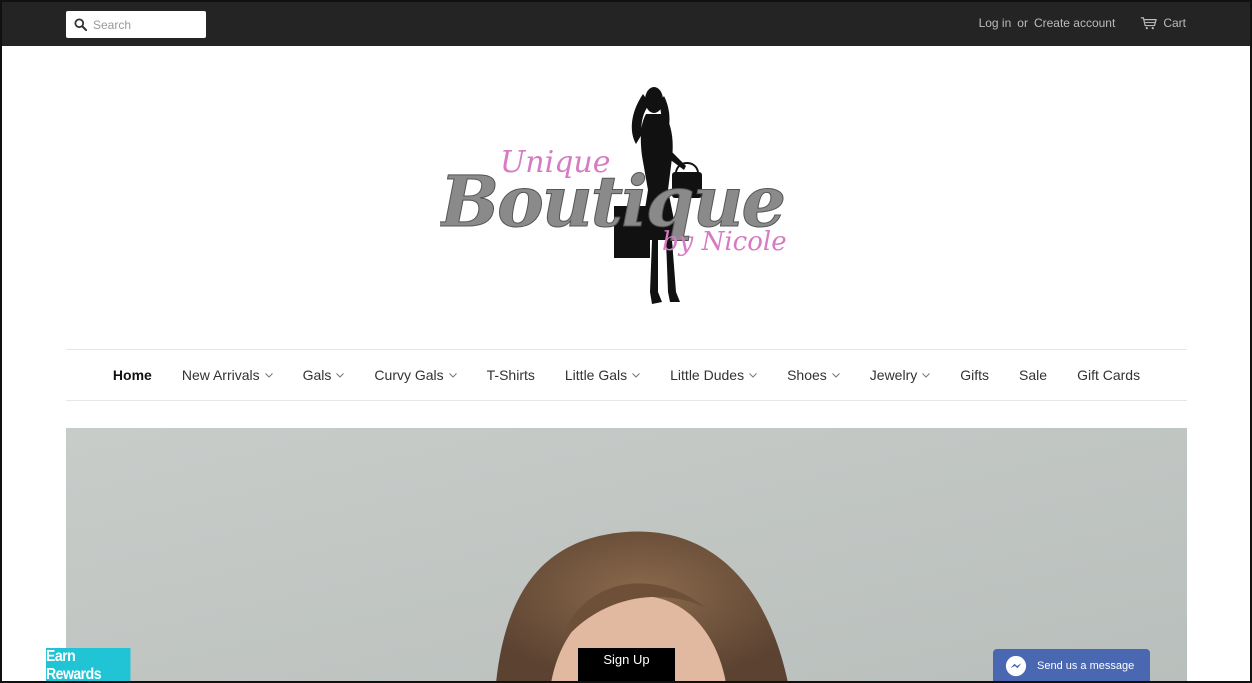  What do you see at coordinates (626, 665) in the screenshot?
I see `sign-up-button: Sign Up` at bounding box center [626, 665].